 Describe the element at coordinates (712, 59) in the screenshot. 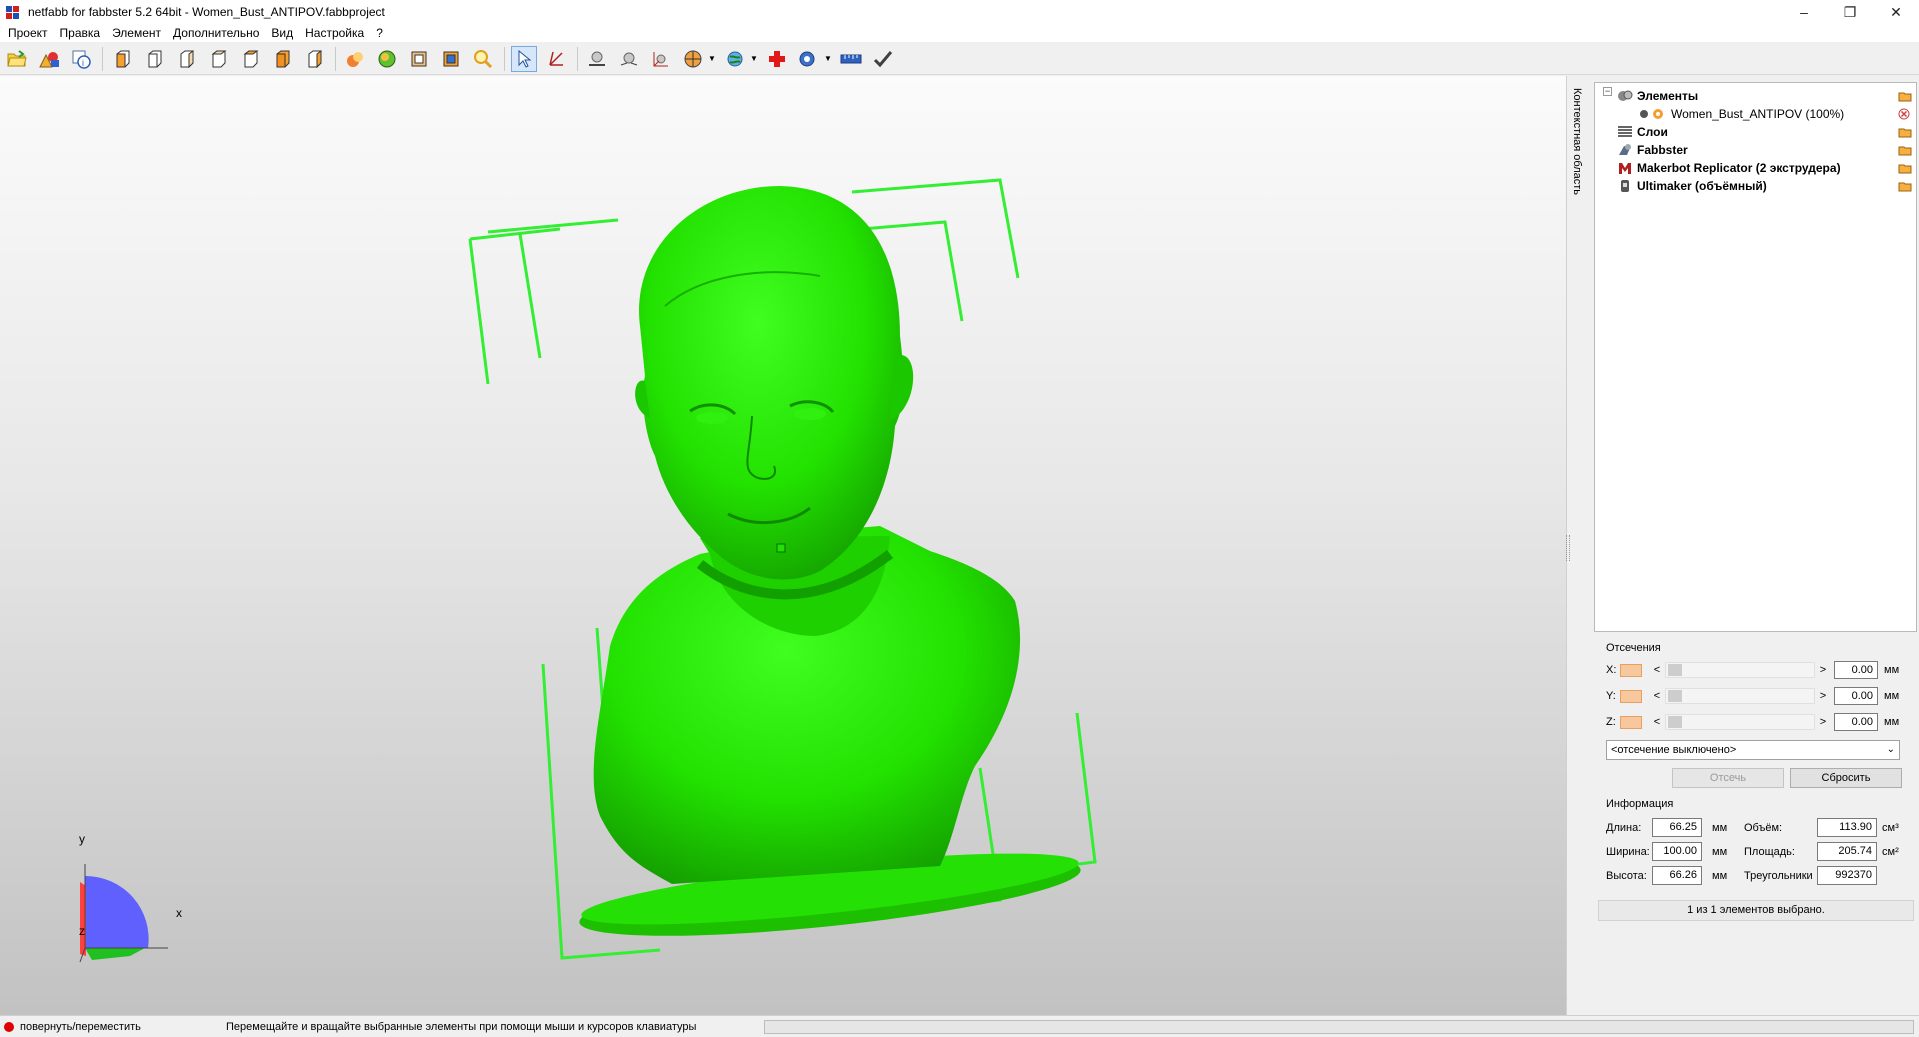

I see `rotate-dropdown-caret: ▼` at that location.